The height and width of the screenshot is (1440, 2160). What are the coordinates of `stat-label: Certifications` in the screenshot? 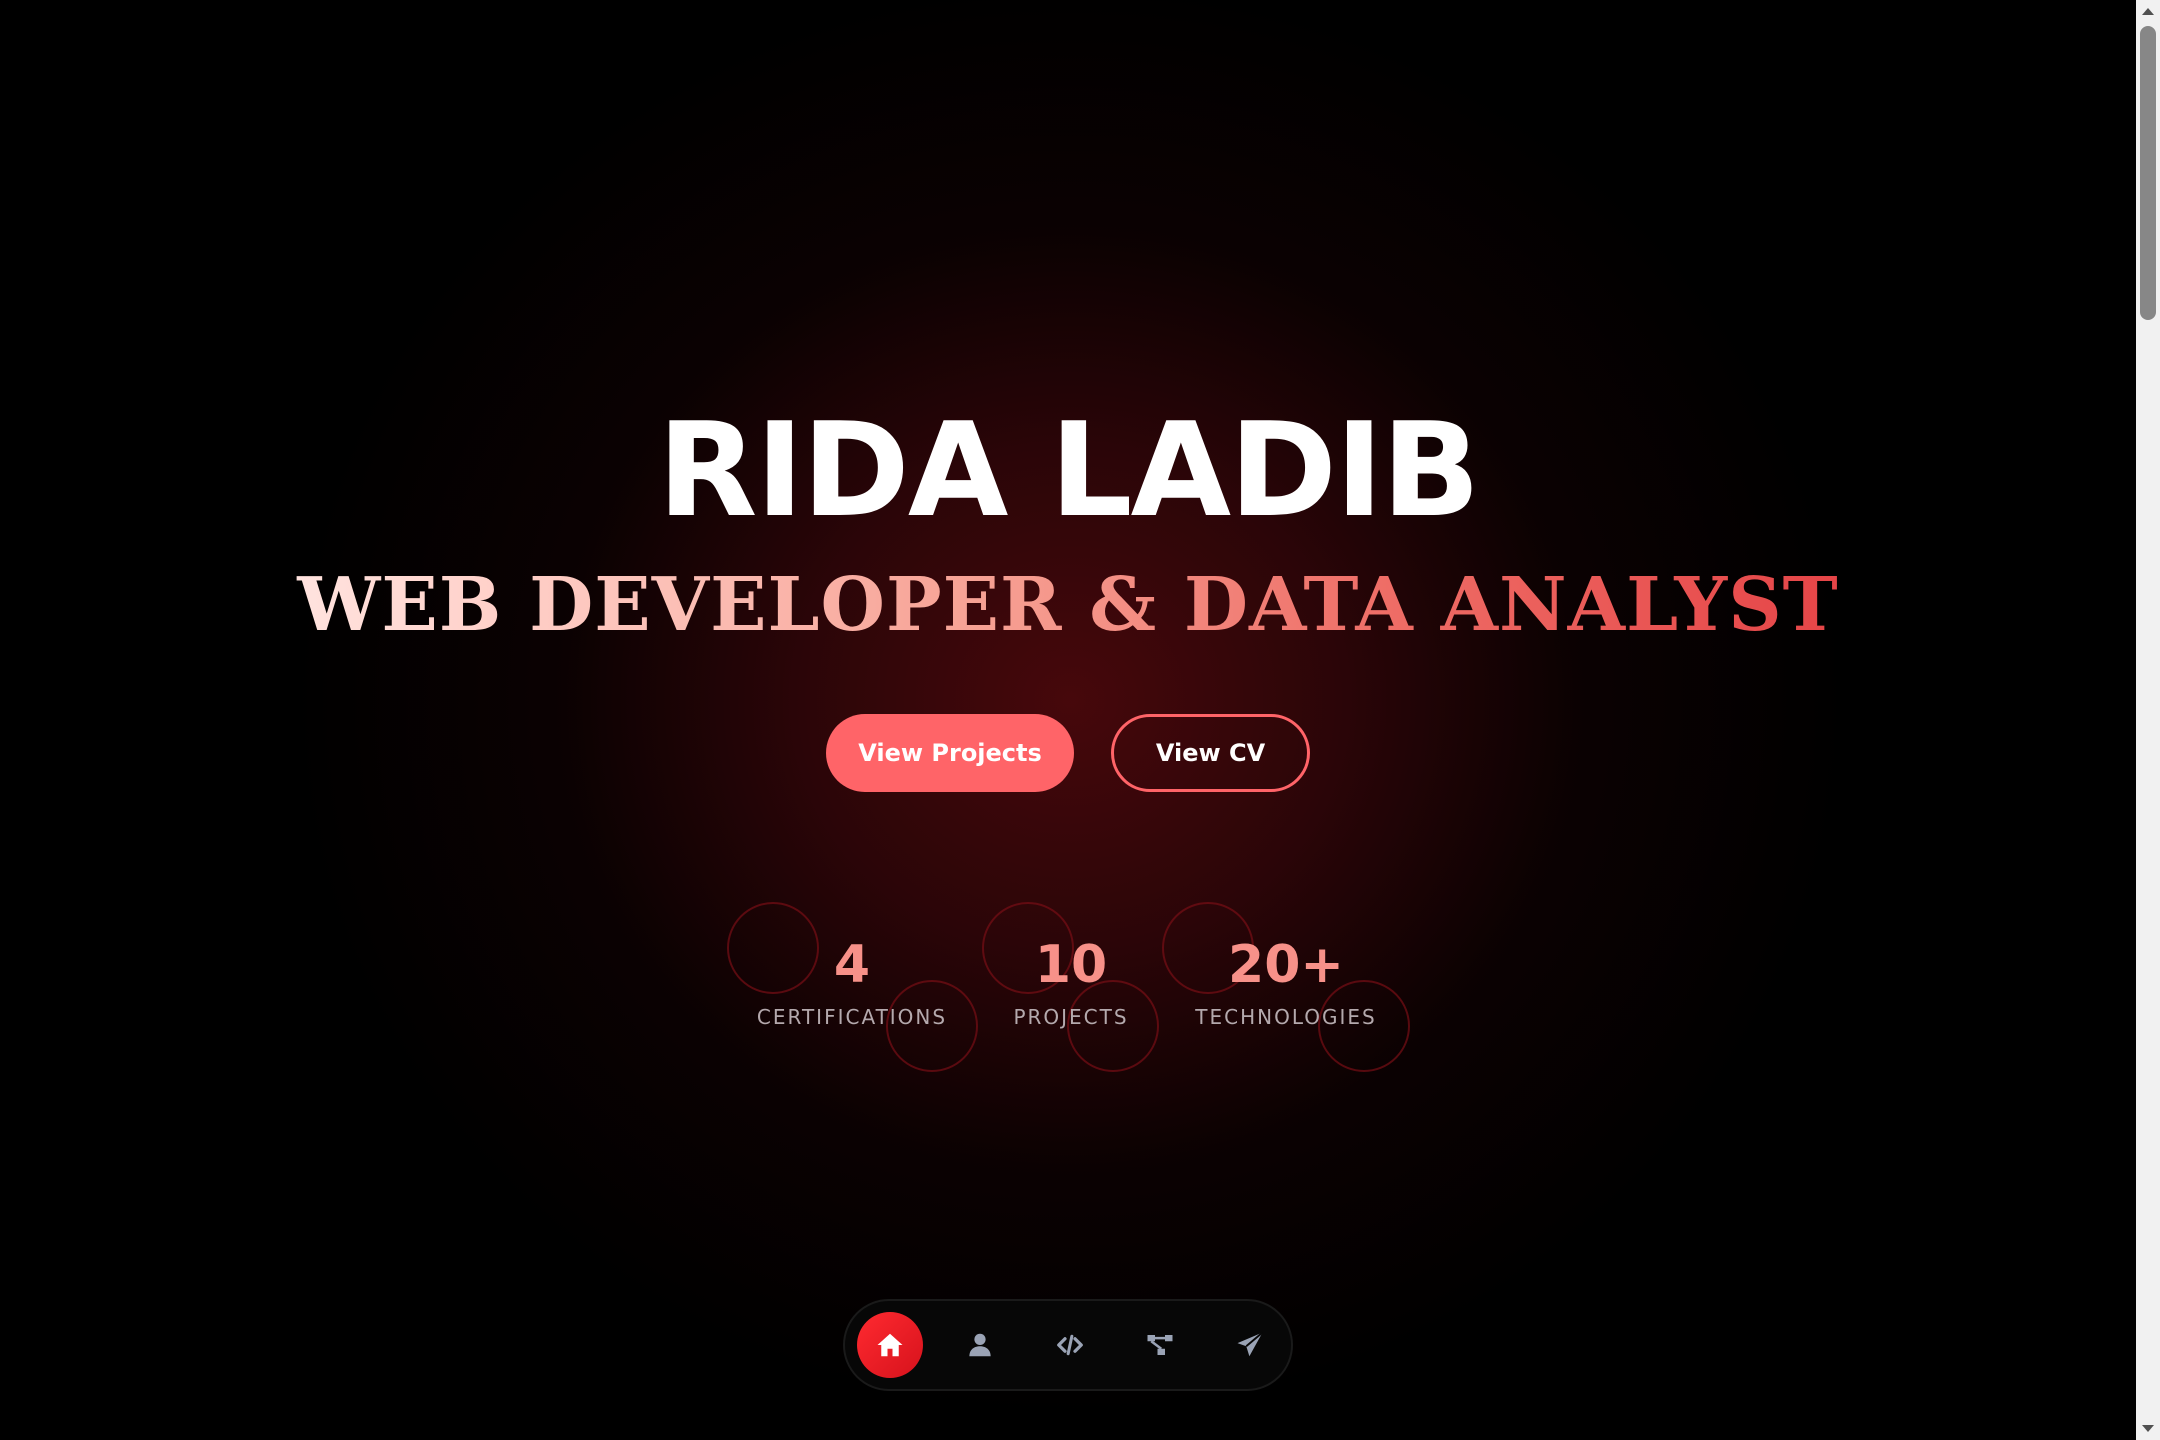 It's located at (852, 1017).